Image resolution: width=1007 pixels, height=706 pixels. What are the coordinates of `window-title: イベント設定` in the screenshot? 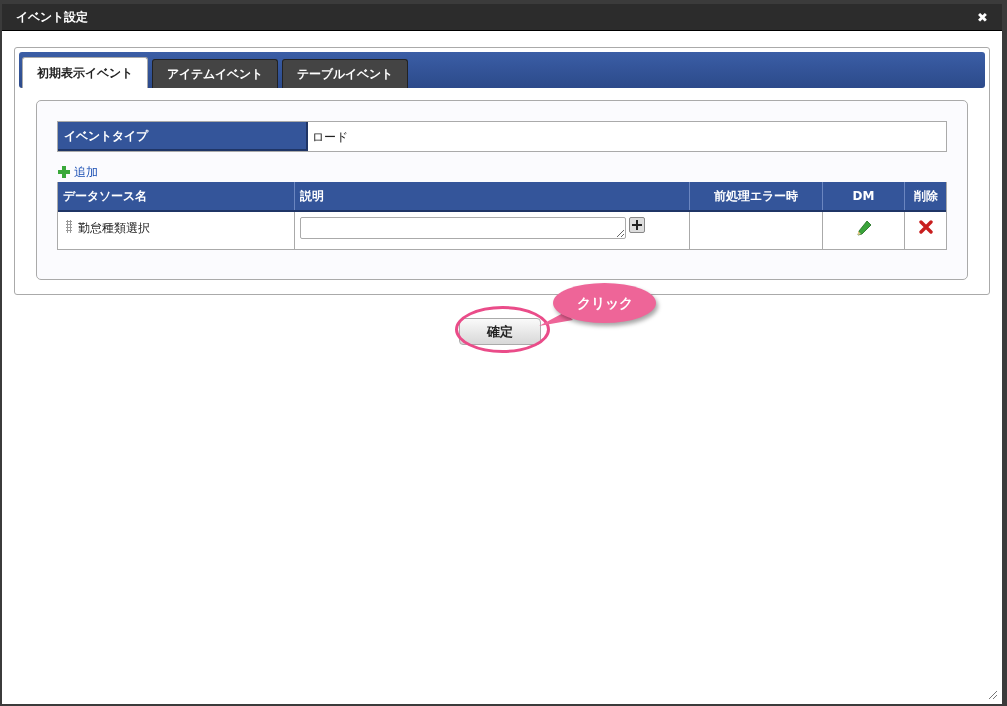 It's located at (52, 17).